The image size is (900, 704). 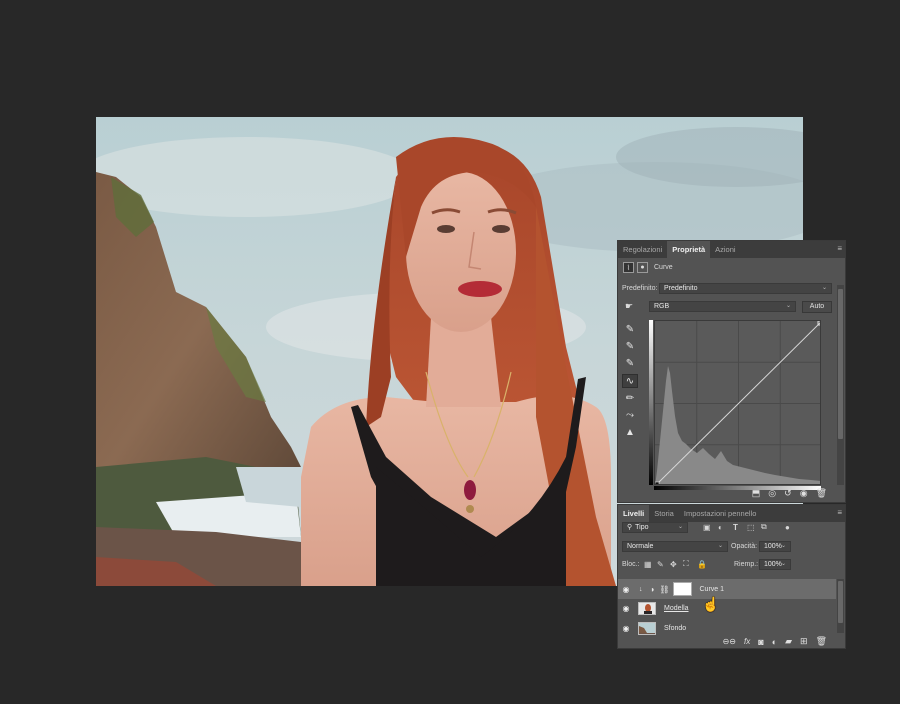 I want to click on filter-smart-object-icon: ⧉, so click(x=764, y=527).